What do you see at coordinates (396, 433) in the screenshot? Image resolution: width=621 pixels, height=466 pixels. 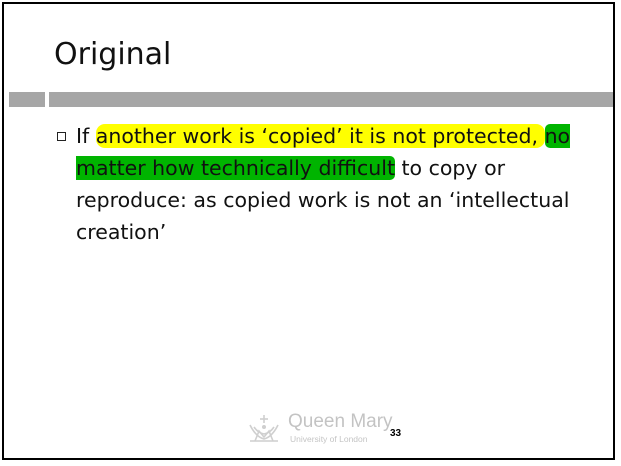 I see `page-number: 33` at bounding box center [396, 433].